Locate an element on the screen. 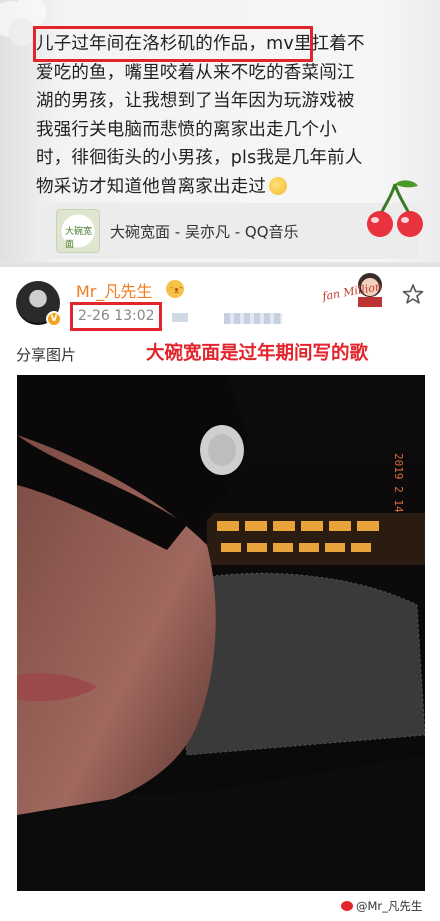 The height and width of the screenshot is (921, 440). music-thumbnail: 大碗宽面 is located at coordinates (78, 231).